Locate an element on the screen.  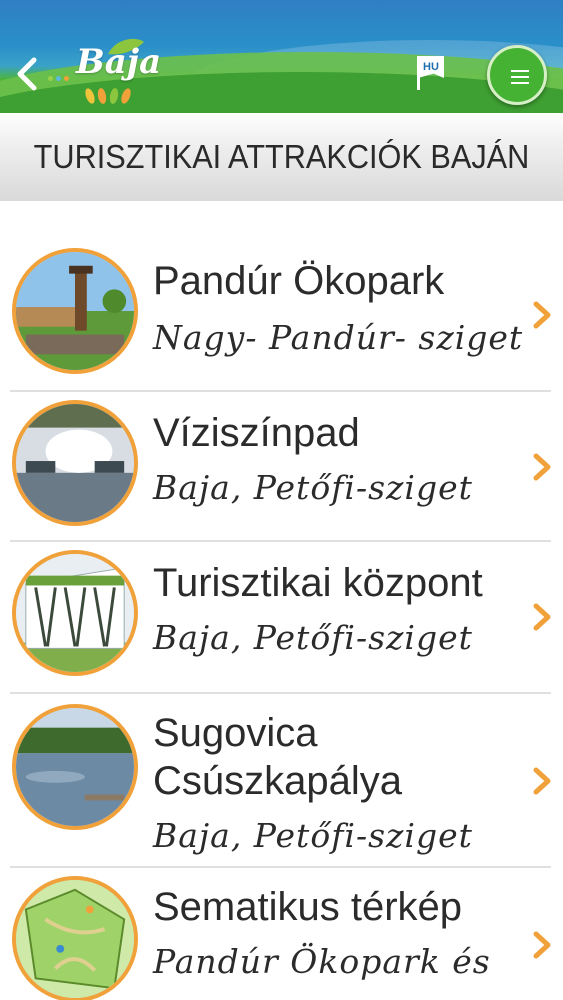
baja-logo: Baja is located at coordinates (105, 72).